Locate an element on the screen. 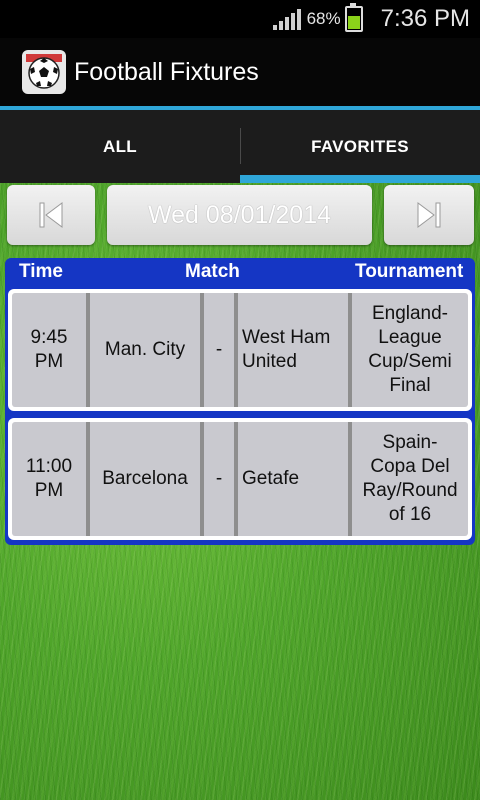 The width and height of the screenshot is (480, 800). skip-previous-icon is located at coordinates (51, 215).